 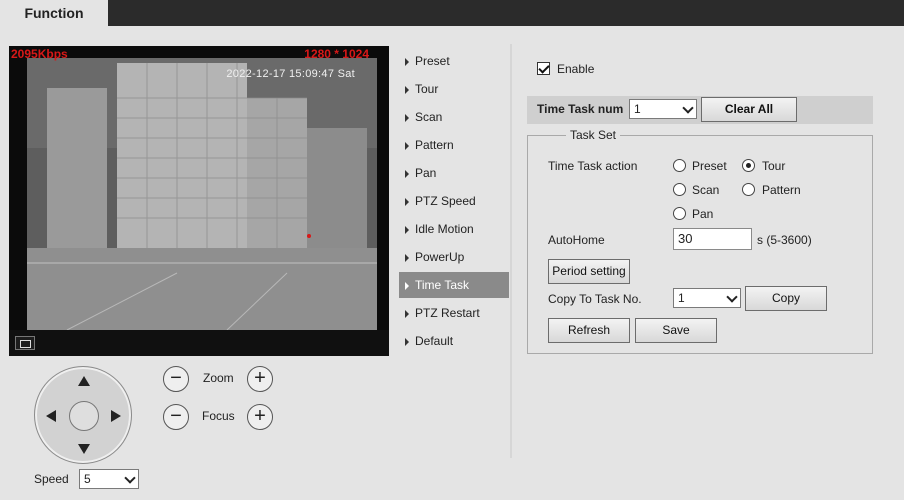 What do you see at coordinates (784, 240) in the screenshot?
I see `autohome-unit: s (5-3600)` at bounding box center [784, 240].